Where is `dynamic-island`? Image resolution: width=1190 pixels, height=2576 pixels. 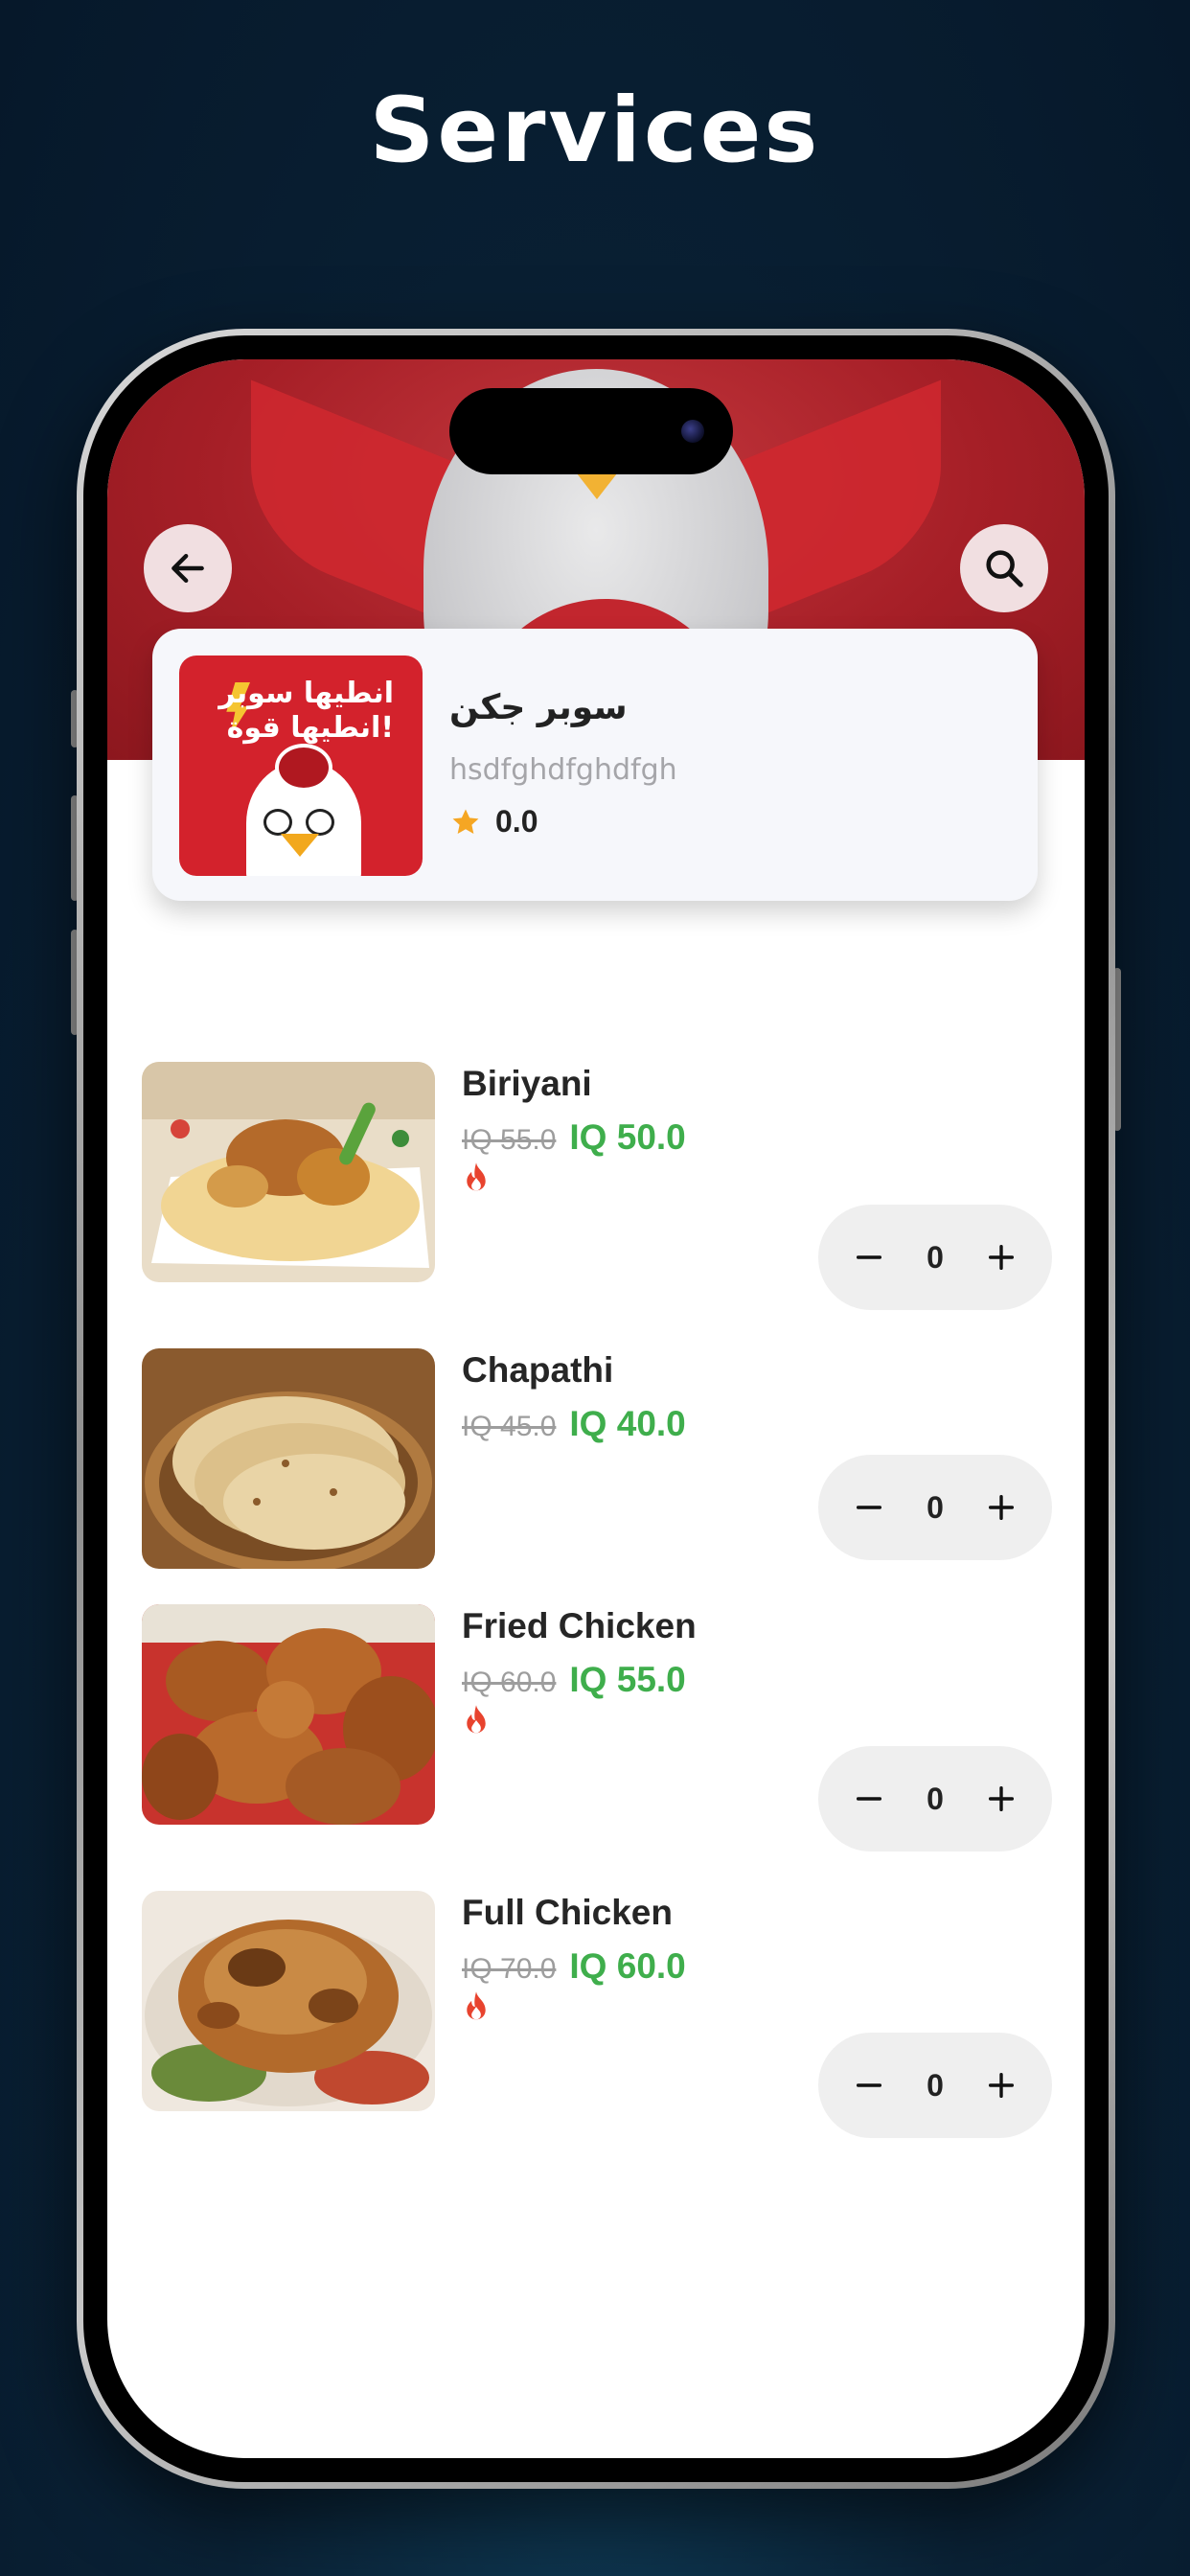
dynamic-island is located at coordinates (591, 431).